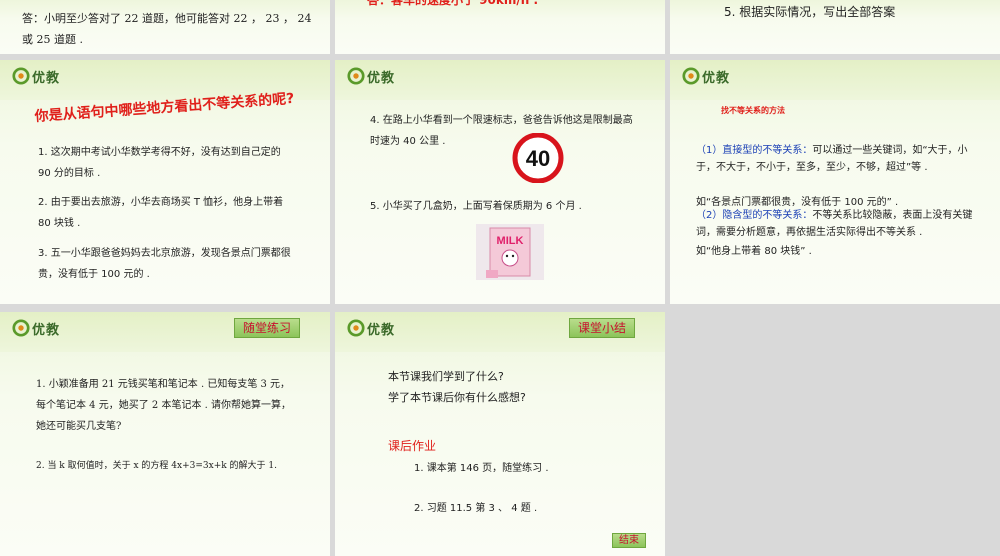  Describe the element at coordinates (767, 215) in the screenshot. I see `method-p2-head: 隐含型的不等关系：` at that location.